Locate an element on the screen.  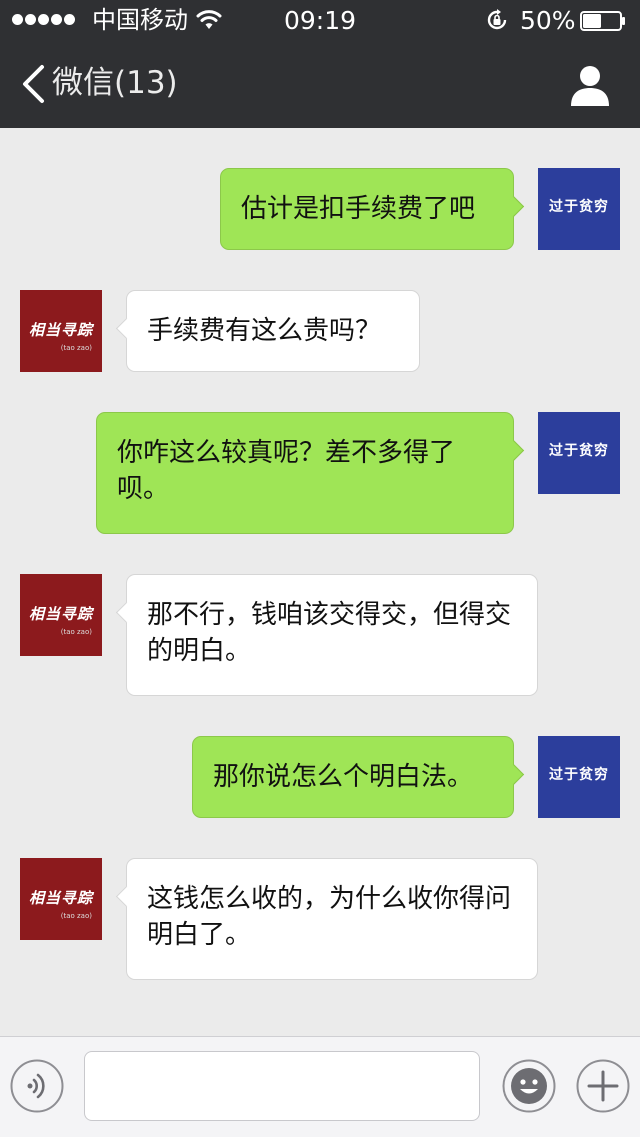
message-text: 手续费有这么贵吗？ is located at coordinates (264, 331).